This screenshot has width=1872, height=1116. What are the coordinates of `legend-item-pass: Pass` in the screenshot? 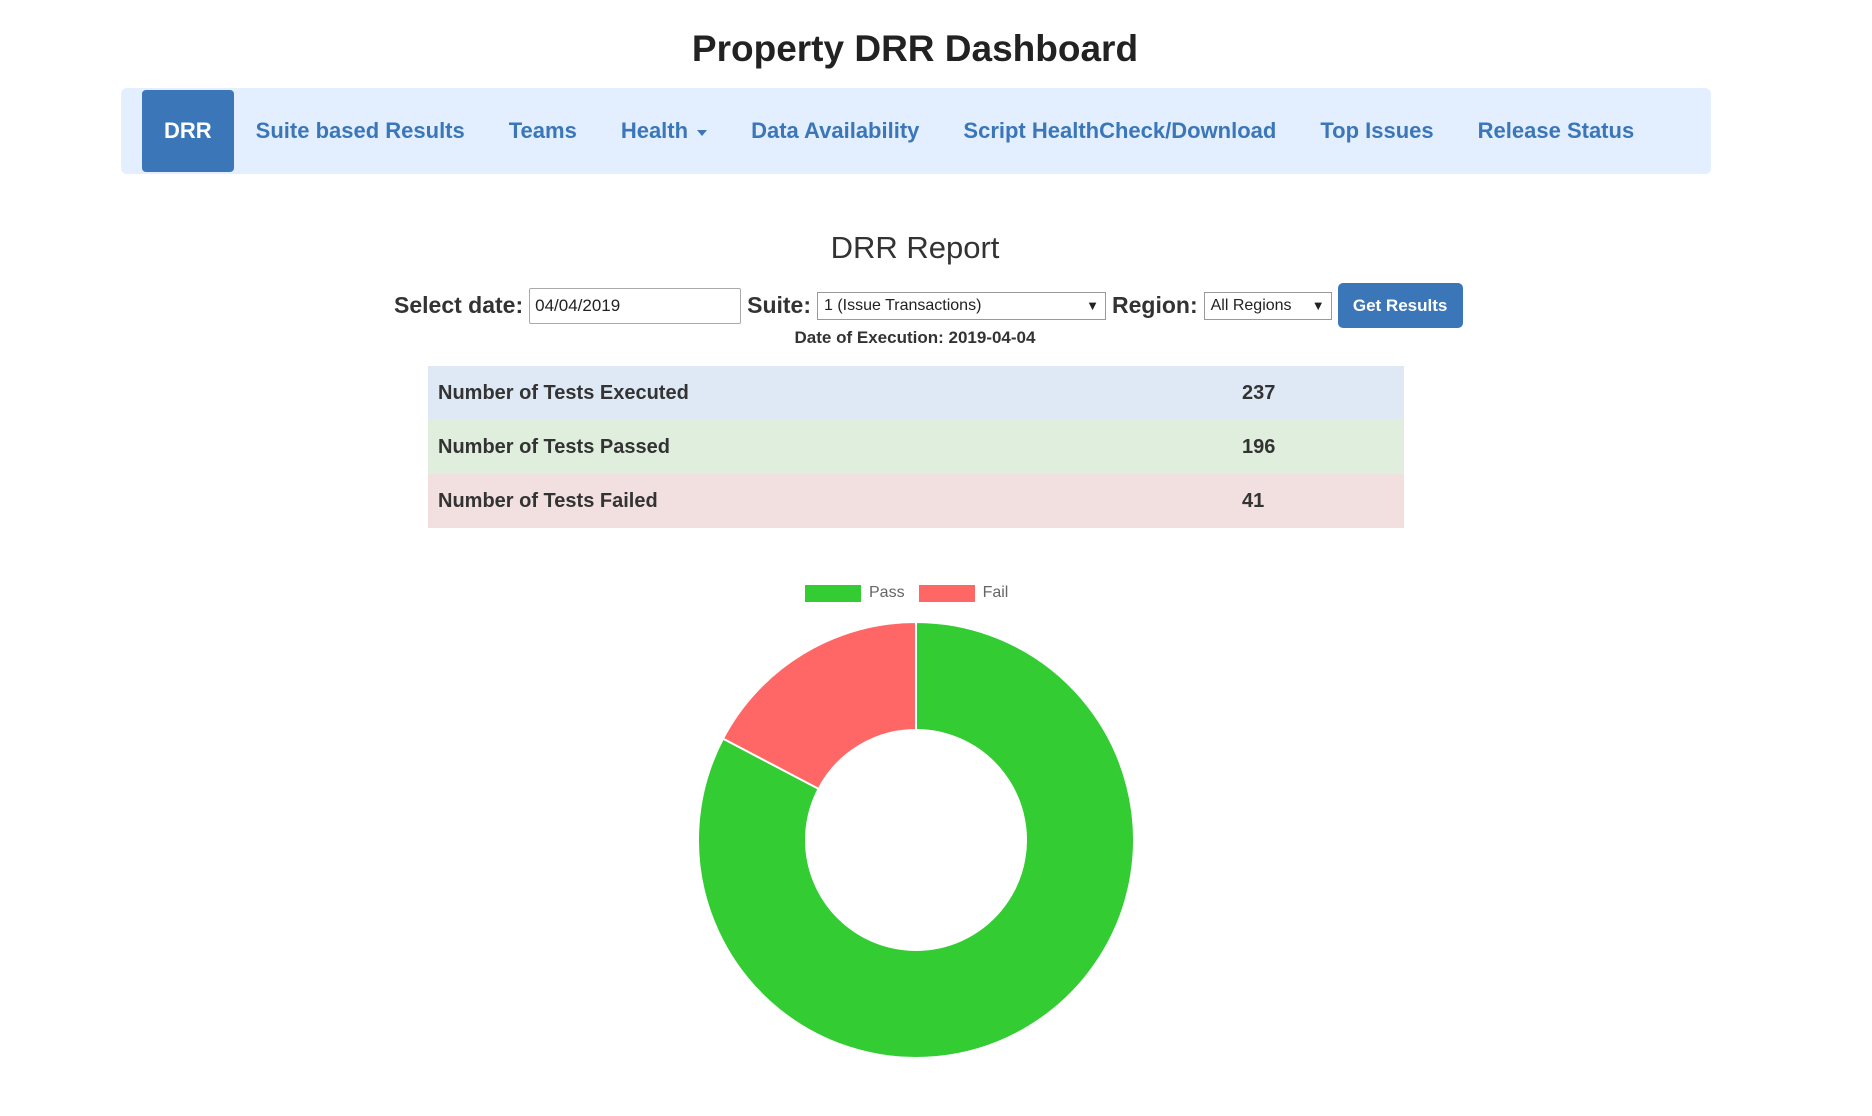 It's located at (855, 593).